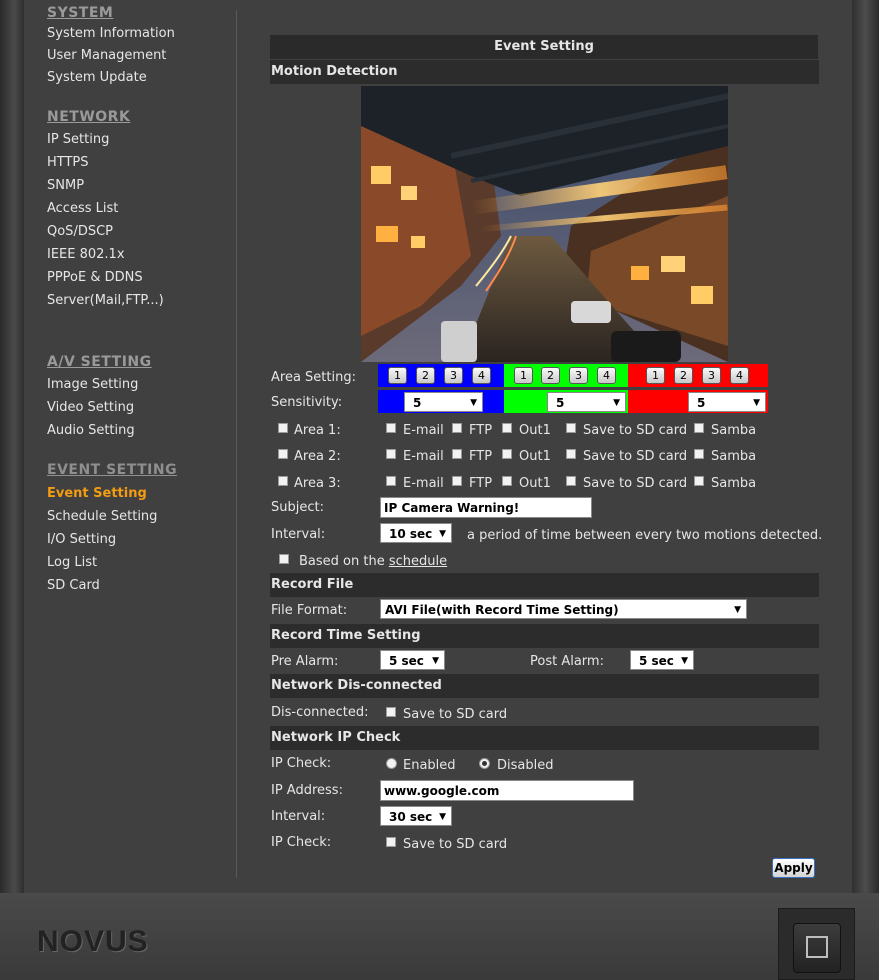 This screenshot has width=879, height=980. What do you see at coordinates (298, 534) in the screenshot?
I see `interval-label: Interval:` at bounding box center [298, 534].